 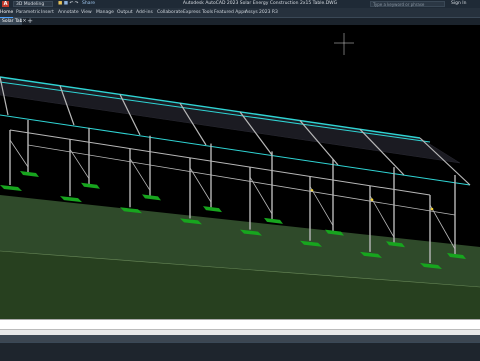 What do you see at coordinates (125, 12) in the screenshot?
I see `tab-output: Output` at bounding box center [125, 12].